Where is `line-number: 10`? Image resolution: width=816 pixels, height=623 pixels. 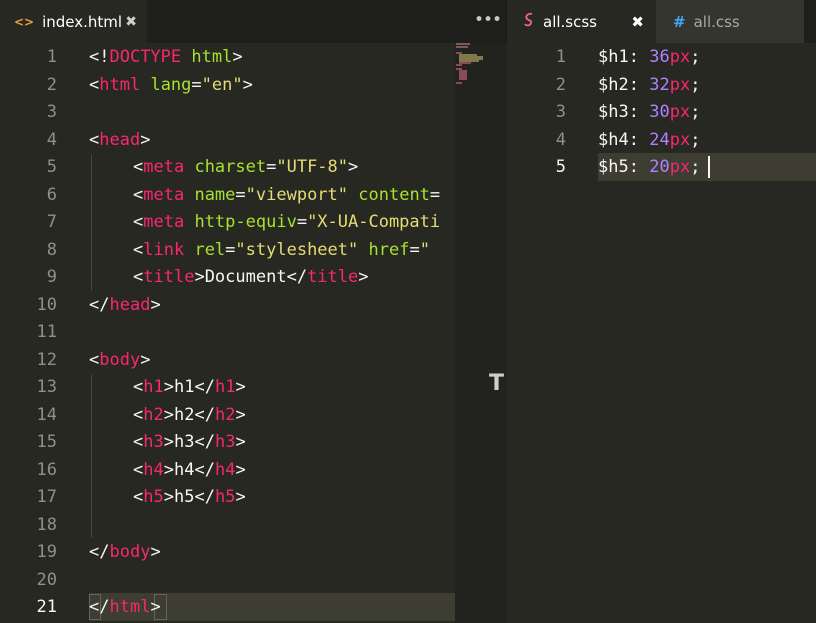 line-number: 10 is located at coordinates (46, 305).